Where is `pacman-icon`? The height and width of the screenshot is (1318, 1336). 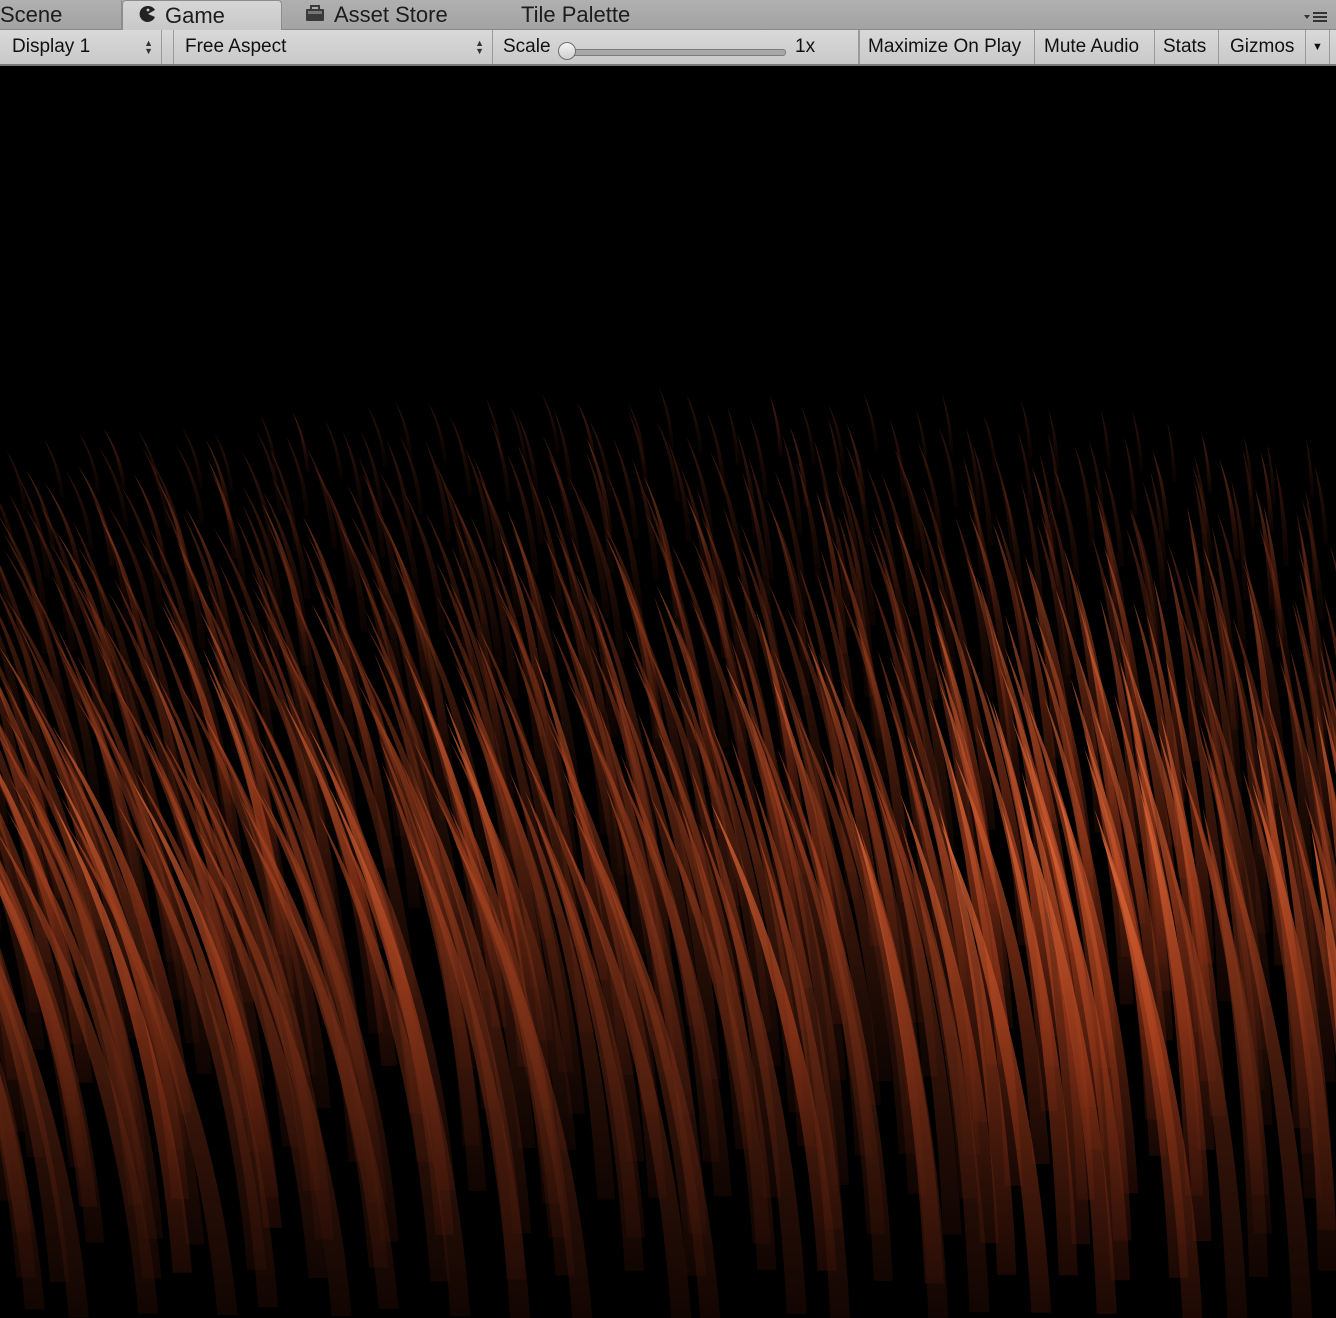
pacman-icon is located at coordinates (148, 16).